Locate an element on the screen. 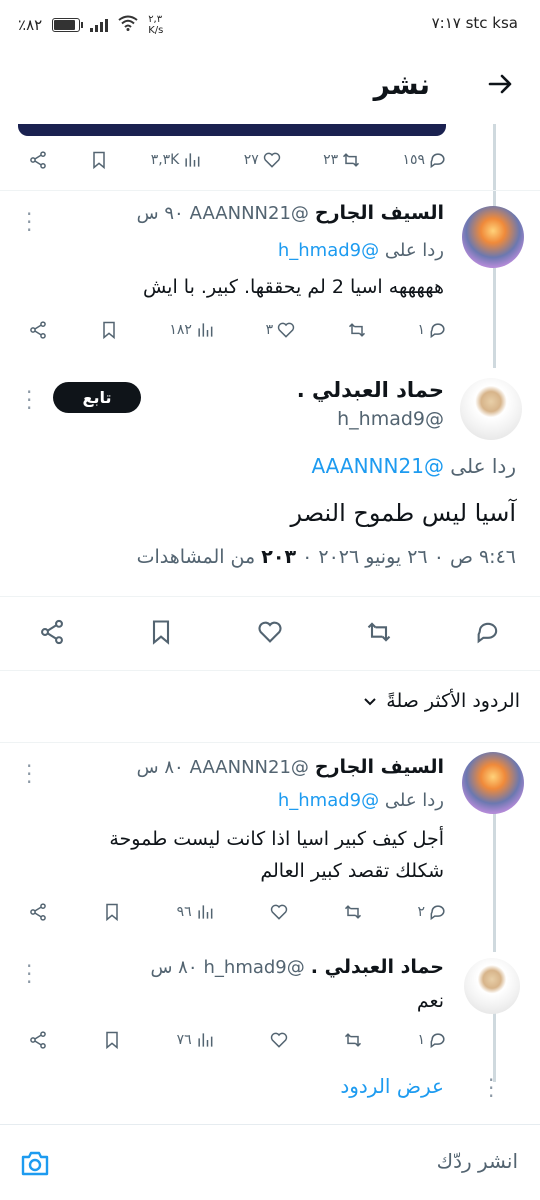  page-title: نشر is located at coordinates (401, 84).